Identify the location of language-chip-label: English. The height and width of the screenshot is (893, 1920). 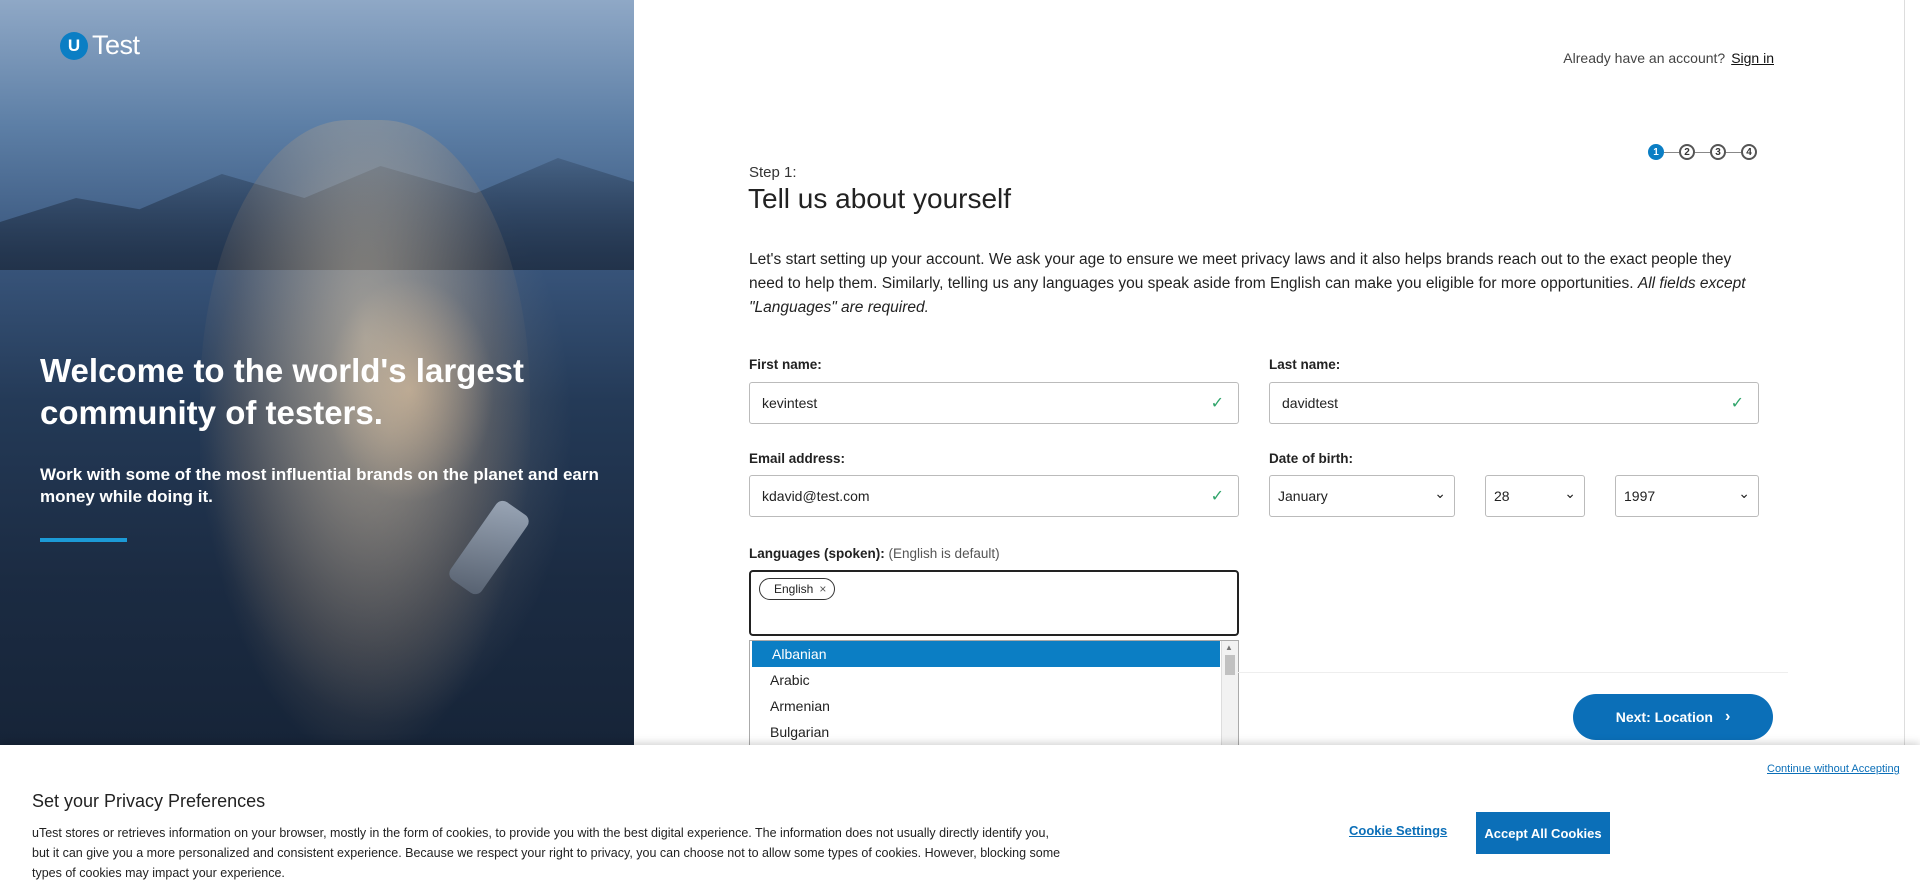
(794, 589).